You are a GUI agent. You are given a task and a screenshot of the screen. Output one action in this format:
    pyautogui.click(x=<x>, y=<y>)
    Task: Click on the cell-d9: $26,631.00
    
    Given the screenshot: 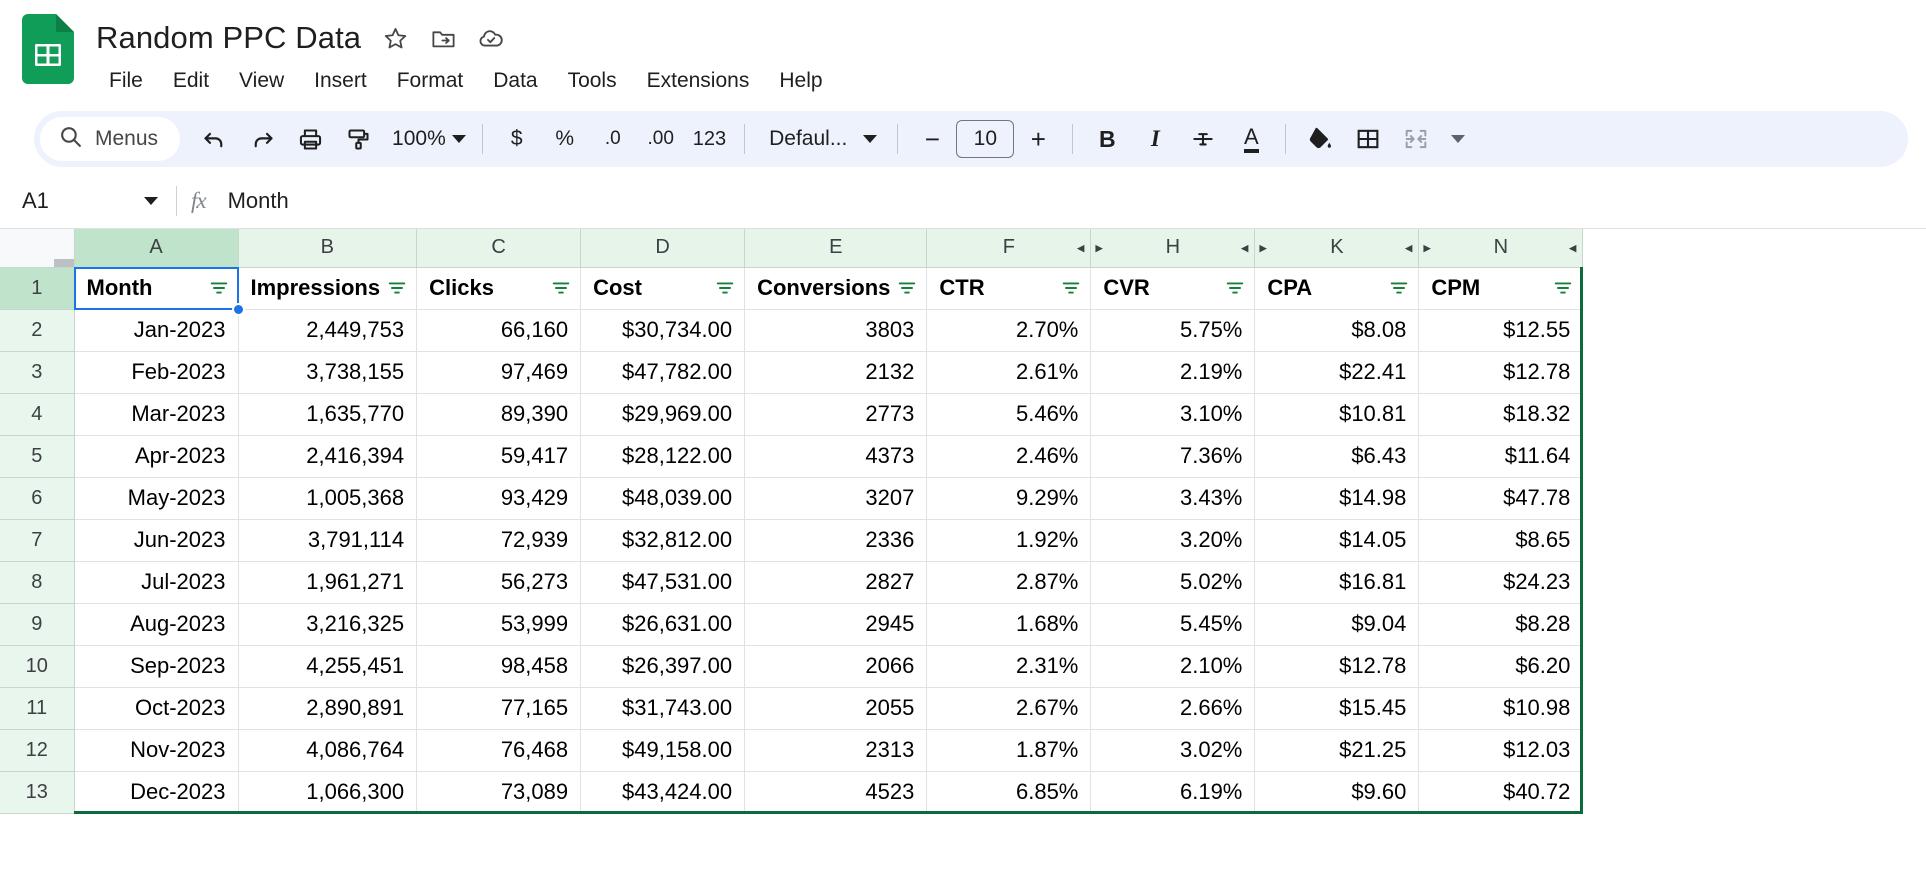 What is the action you would take?
    pyautogui.click(x=663, y=624)
    